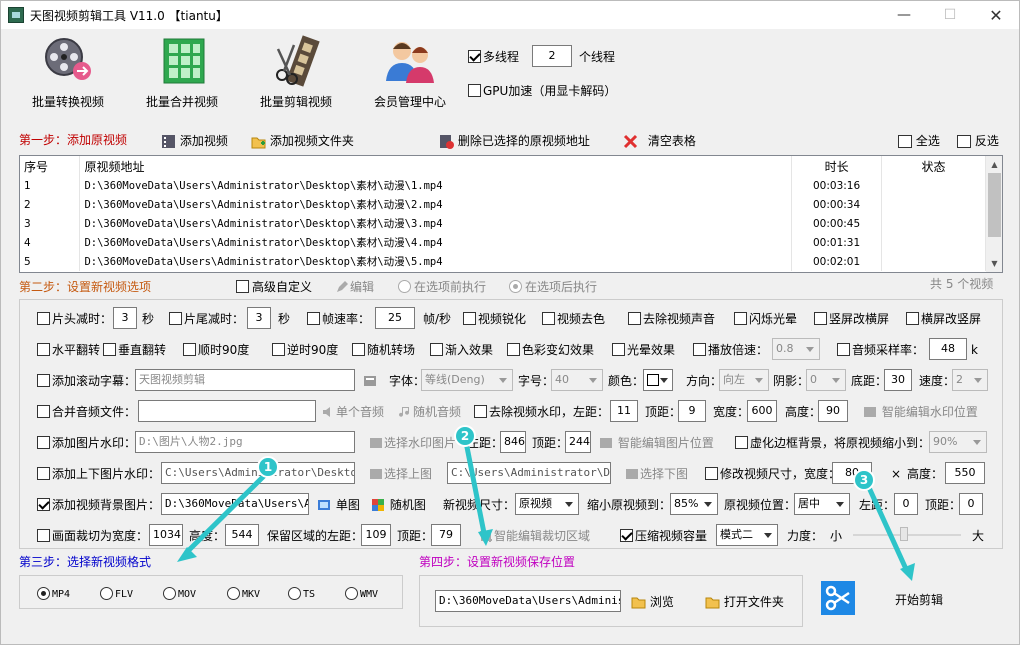  What do you see at coordinates (864, 480) in the screenshot?
I see `callout-badge-3: 3` at bounding box center [864, 480].